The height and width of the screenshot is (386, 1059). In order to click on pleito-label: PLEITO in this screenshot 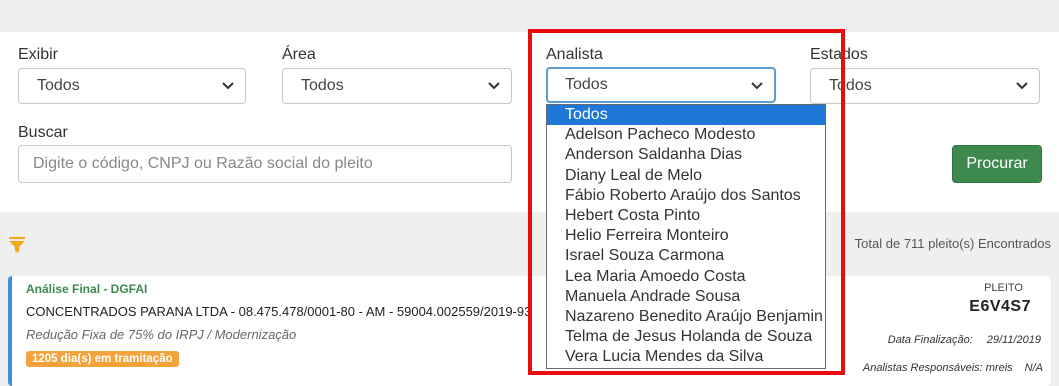, I will do `click(1003, 288)`.